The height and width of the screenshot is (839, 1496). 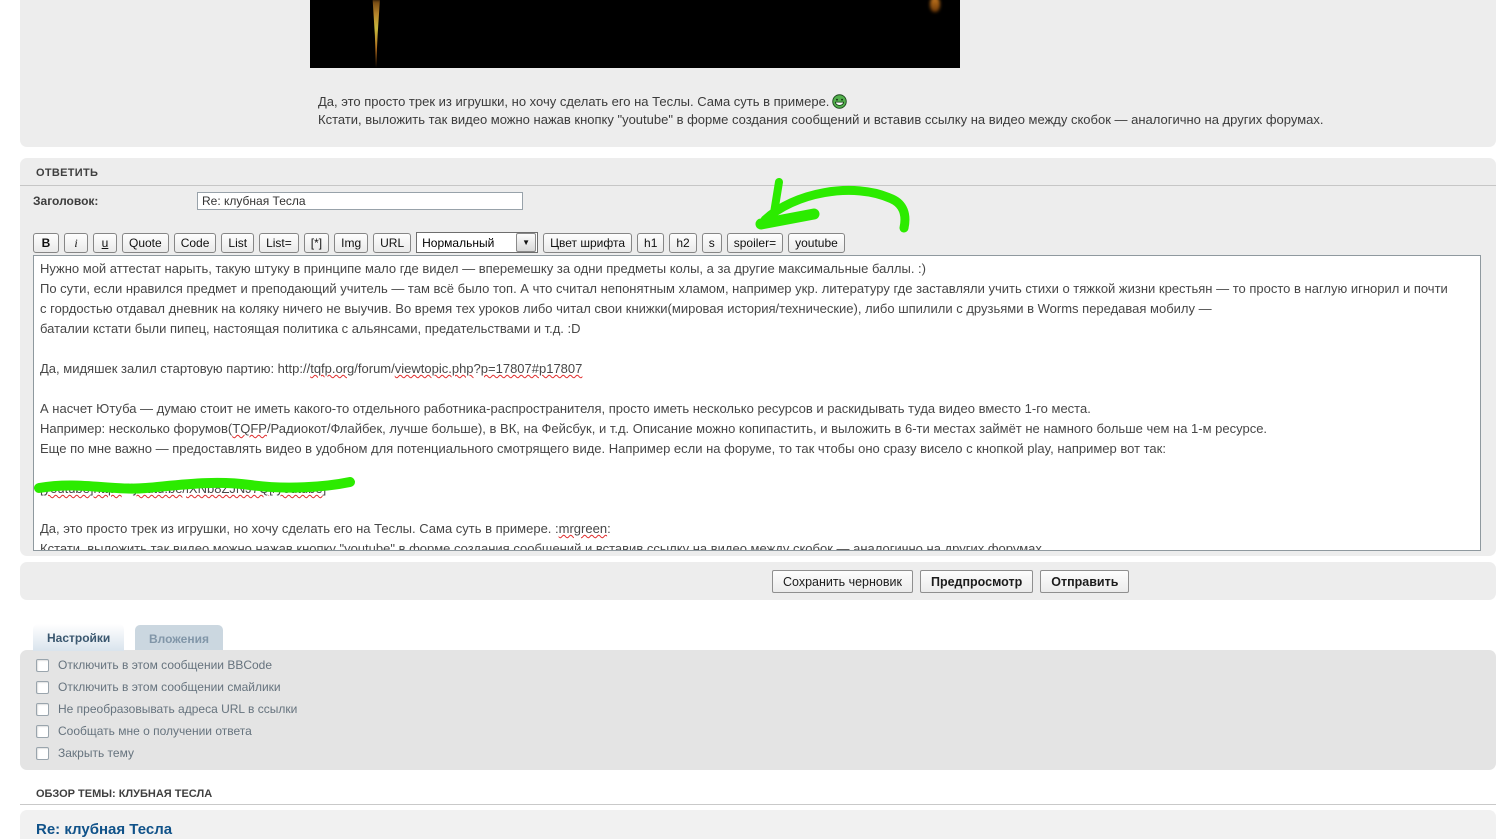 I want to click on bbcode-button-h2: h2, so click(x=683, y=242).